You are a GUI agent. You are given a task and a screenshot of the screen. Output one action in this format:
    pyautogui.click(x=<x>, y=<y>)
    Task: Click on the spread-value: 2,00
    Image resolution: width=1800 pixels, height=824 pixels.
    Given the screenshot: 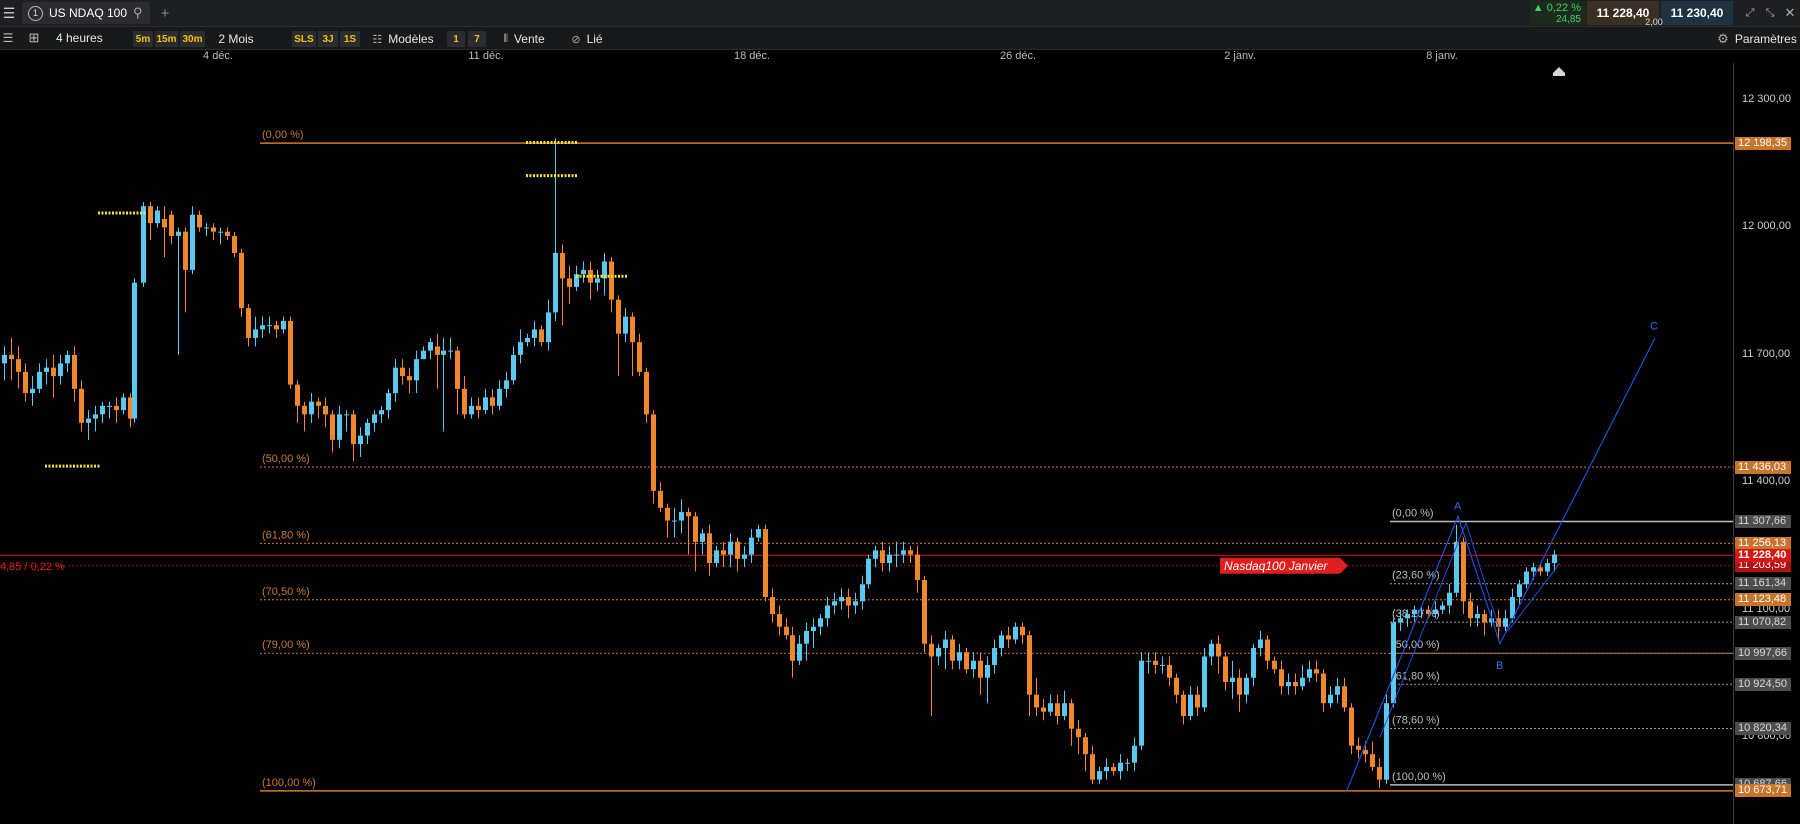 What is the action you would take?
    pyautogui.click(x=1654, y=22)
    